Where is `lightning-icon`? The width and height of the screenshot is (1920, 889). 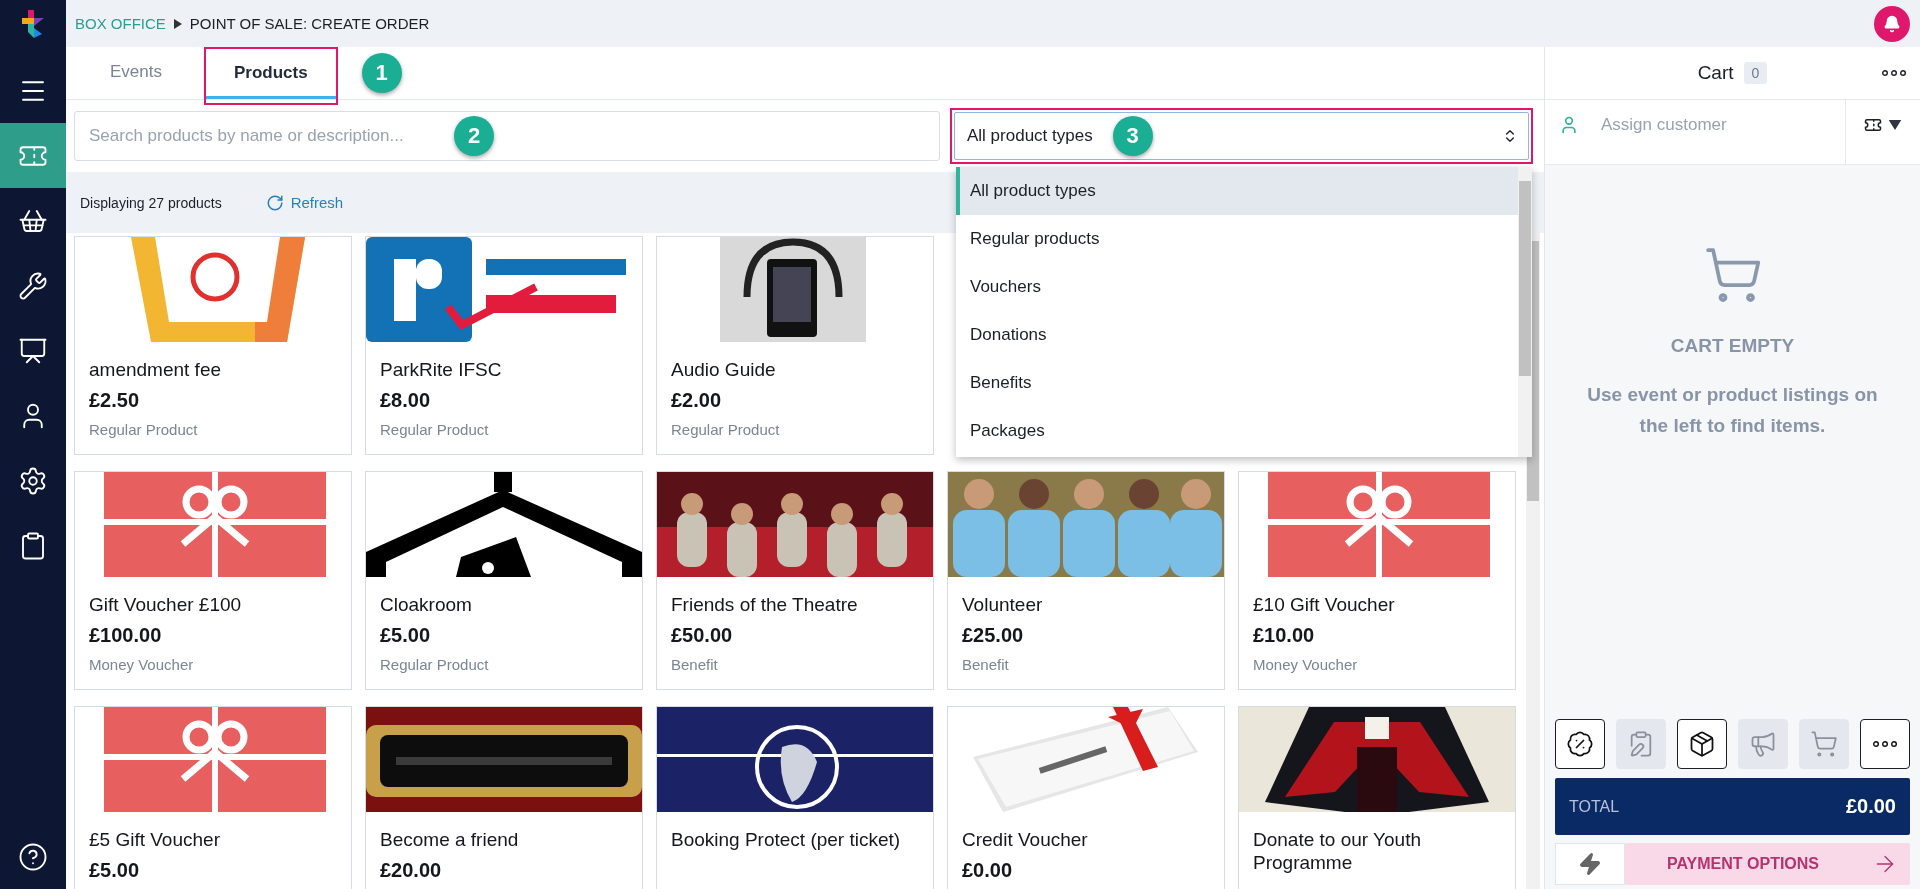 lightning-icon is located at coordinates (1590, 864).